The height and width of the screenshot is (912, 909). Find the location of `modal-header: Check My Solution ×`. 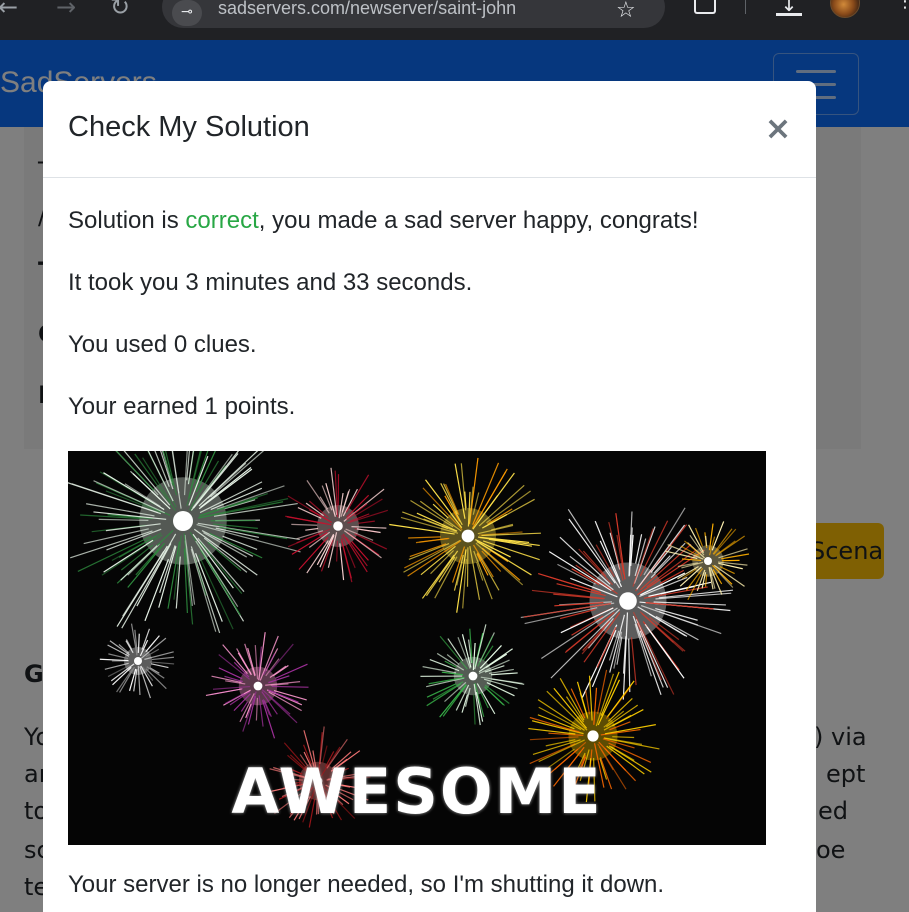

modal-header: Check My Solution × is located at coordinates (429, 129).